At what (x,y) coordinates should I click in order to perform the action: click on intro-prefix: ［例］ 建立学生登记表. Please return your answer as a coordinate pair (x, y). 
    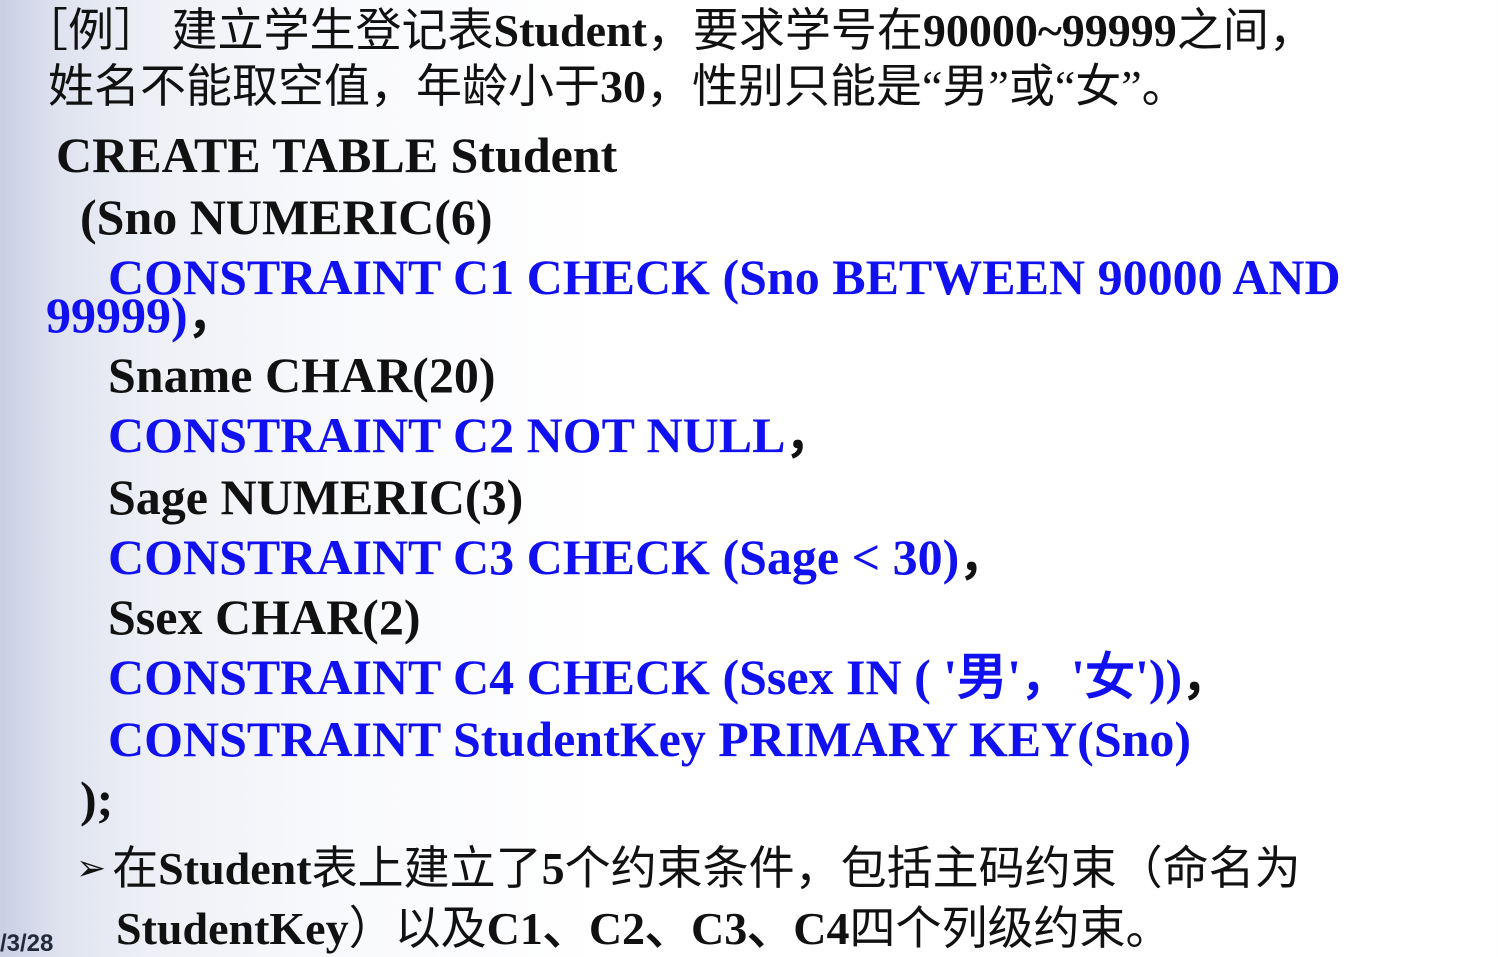
    Looking at the image, I should click on (258, 30).